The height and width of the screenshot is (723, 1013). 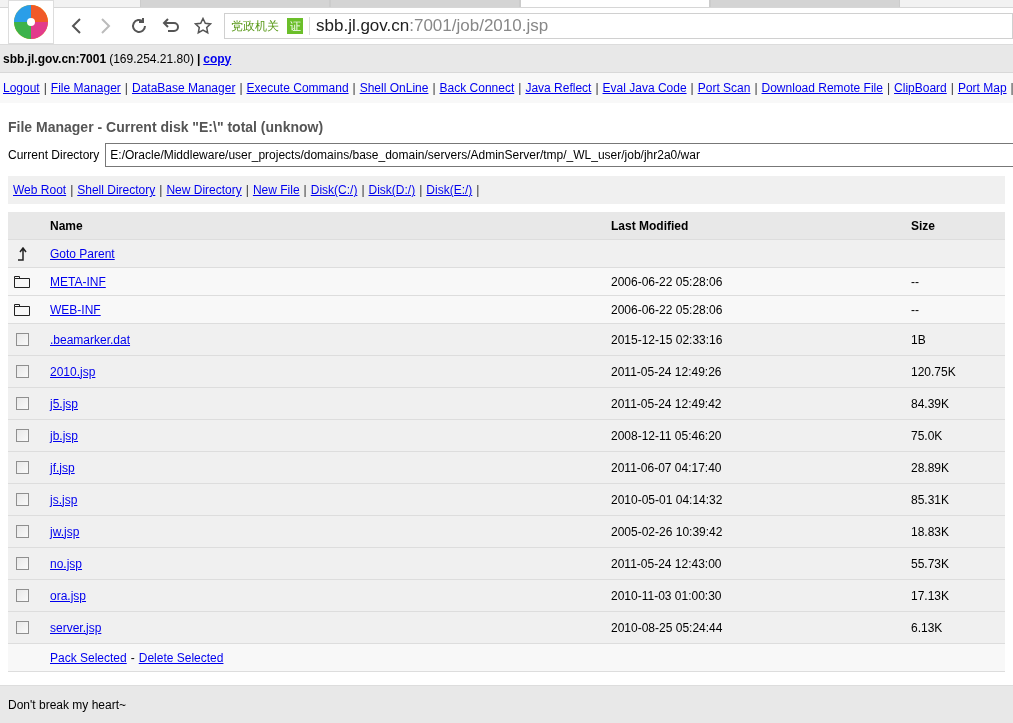 I want to click on column-header: Last Modified, so click(x=650, y=226).